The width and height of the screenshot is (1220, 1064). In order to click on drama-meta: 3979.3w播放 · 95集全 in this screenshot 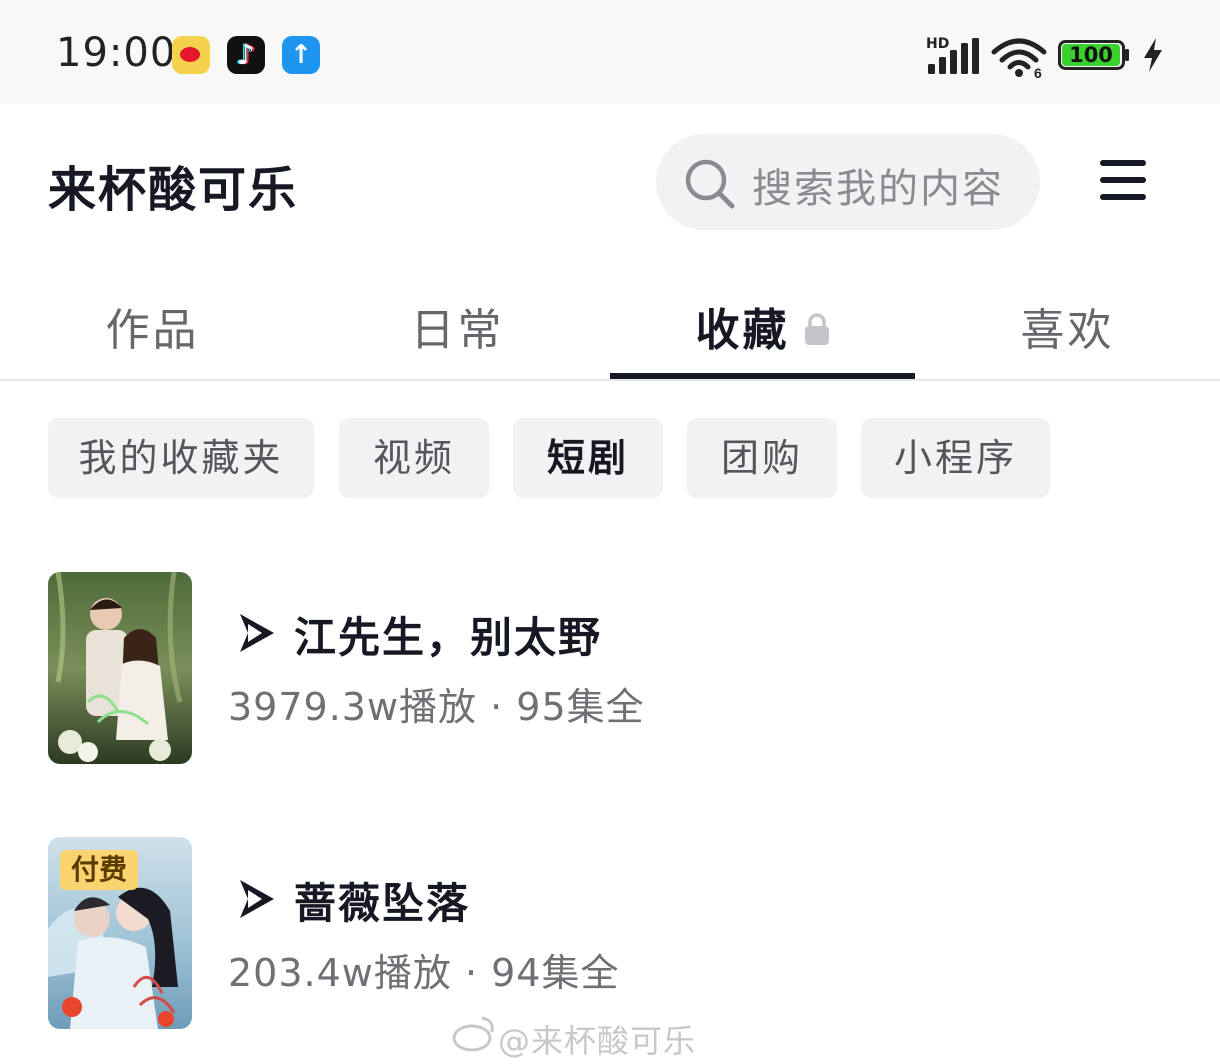, I will do `click(436, 707)`.